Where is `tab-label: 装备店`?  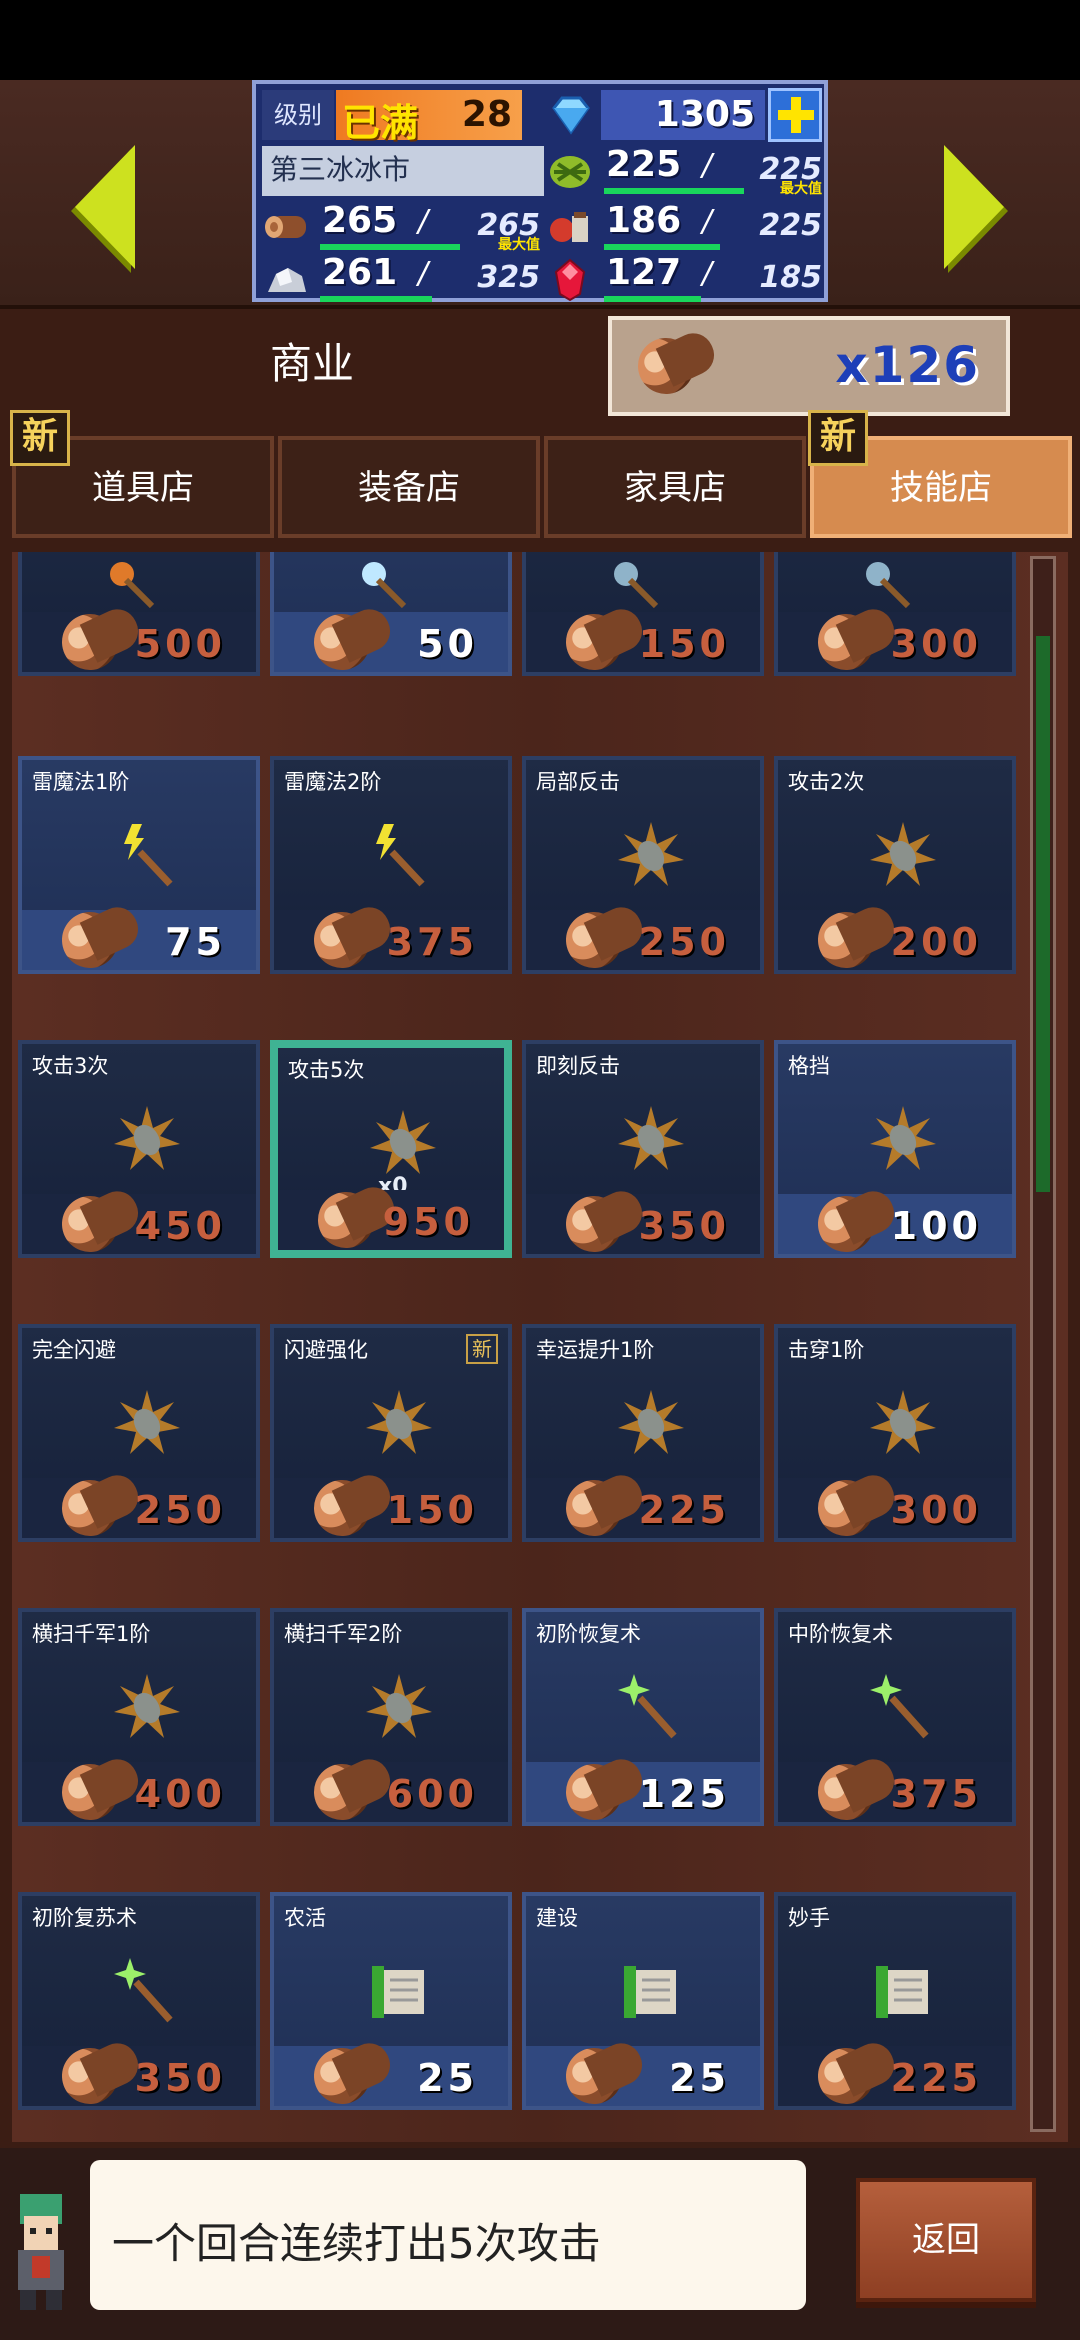
tab-label: 装备店 is located at coordinates (409, 488).